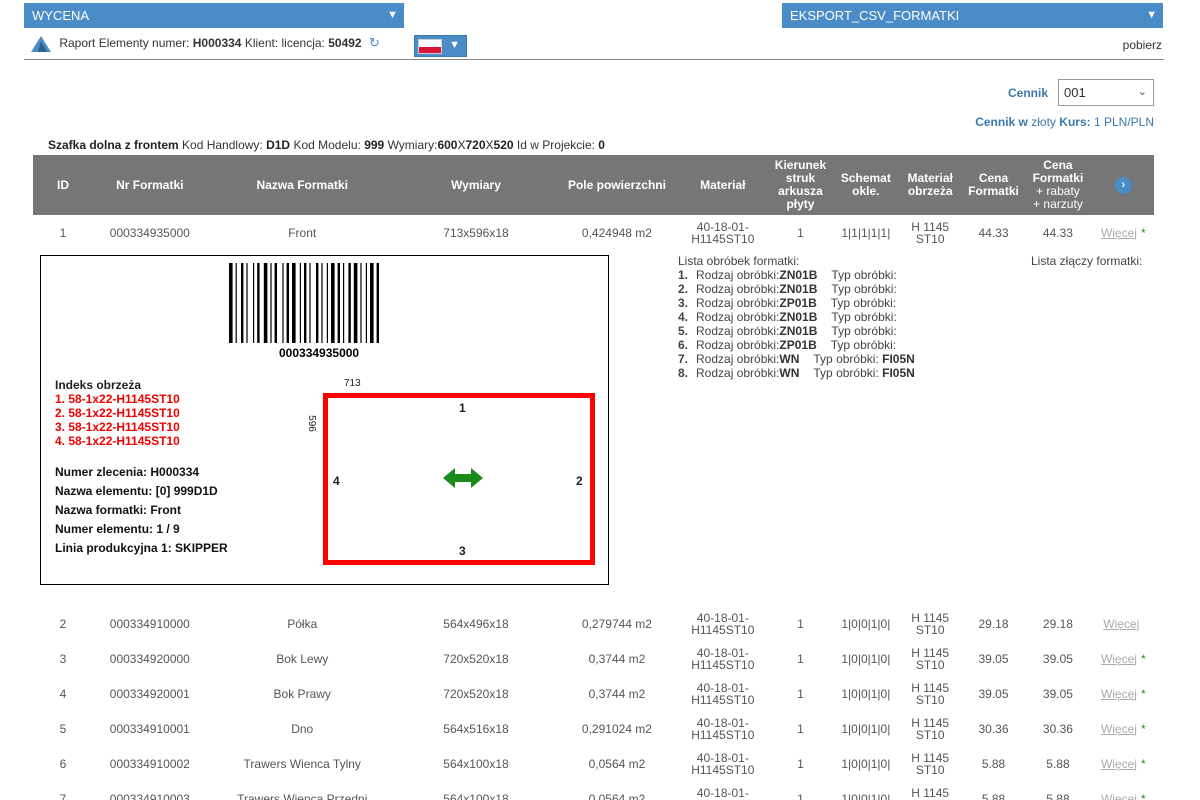 Image resolution: width=1200 pixels, height=800 pixels. I want to click on raport-label: Raport Elementy numer:, so click(124, 43).